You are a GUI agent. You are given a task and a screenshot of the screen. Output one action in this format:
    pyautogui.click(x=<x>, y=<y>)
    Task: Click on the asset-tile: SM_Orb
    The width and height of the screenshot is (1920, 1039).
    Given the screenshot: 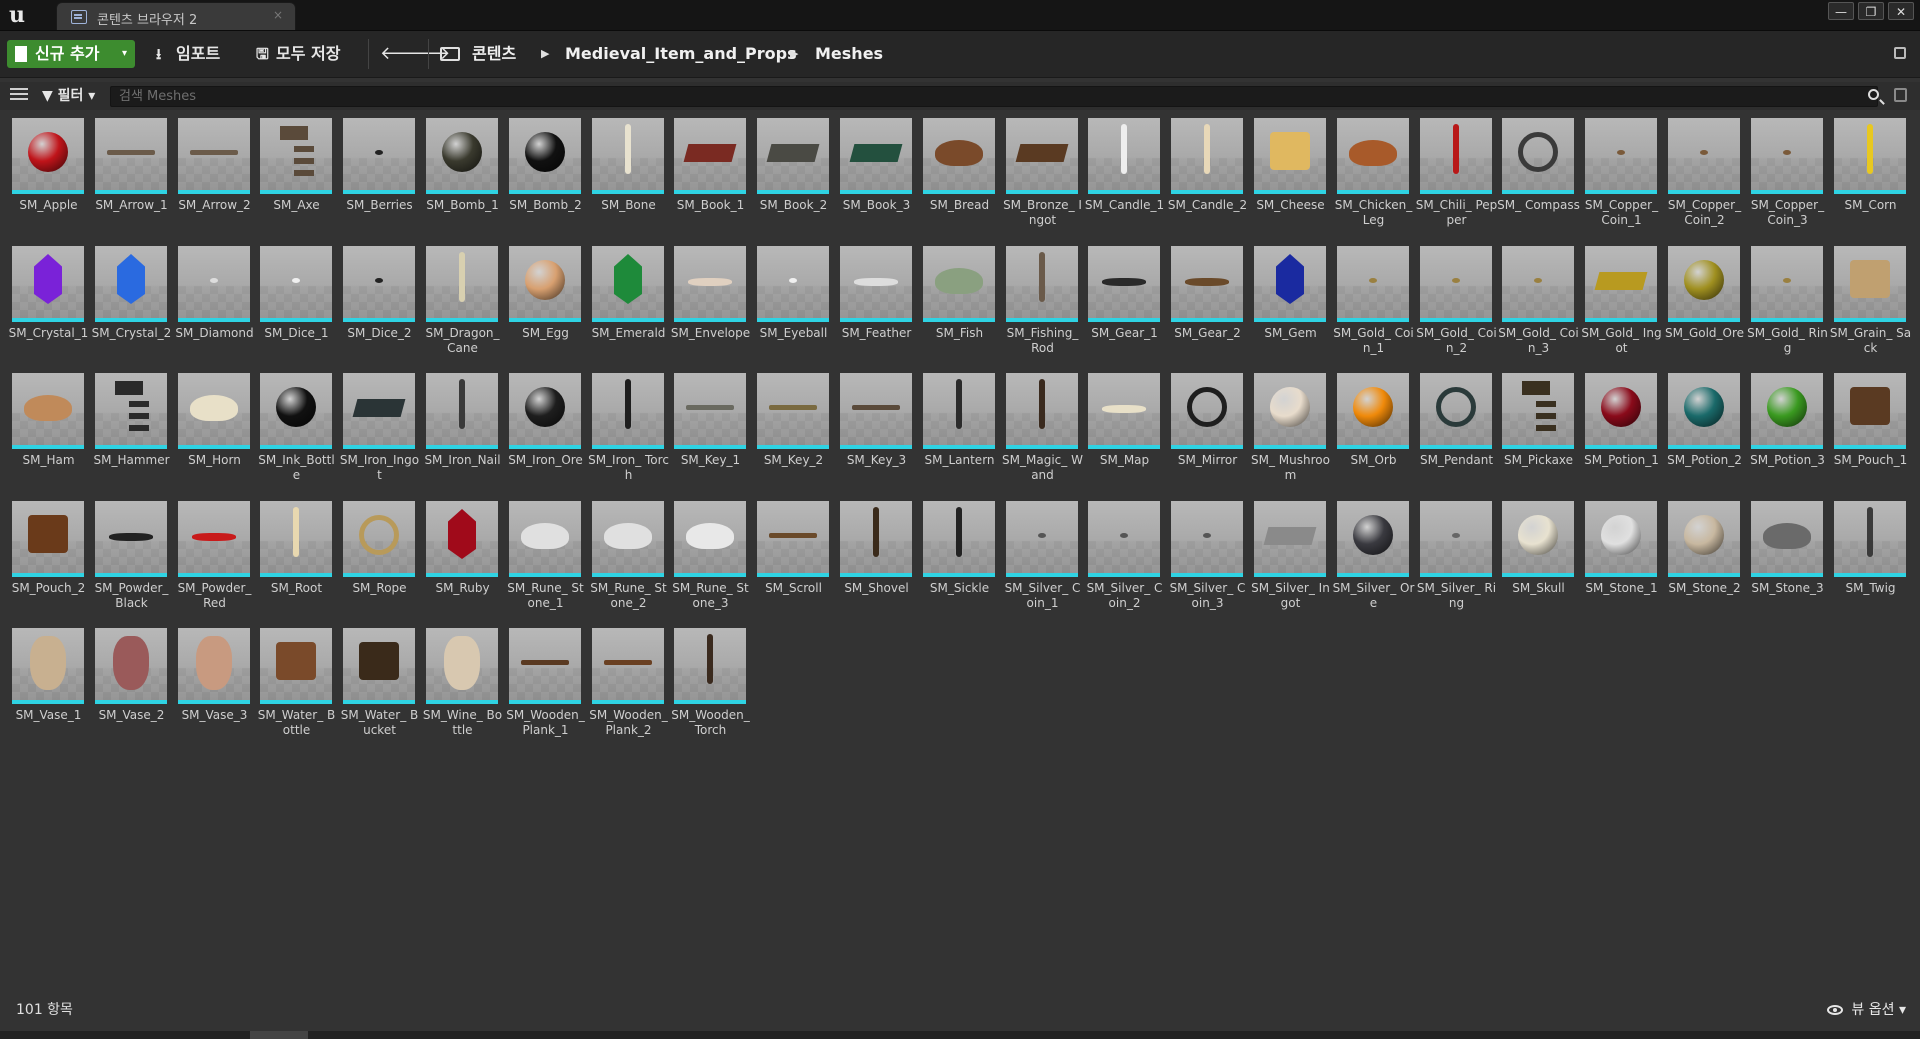 What is the action you would take?
    pyautogui.click(x=1373, y=433)
    